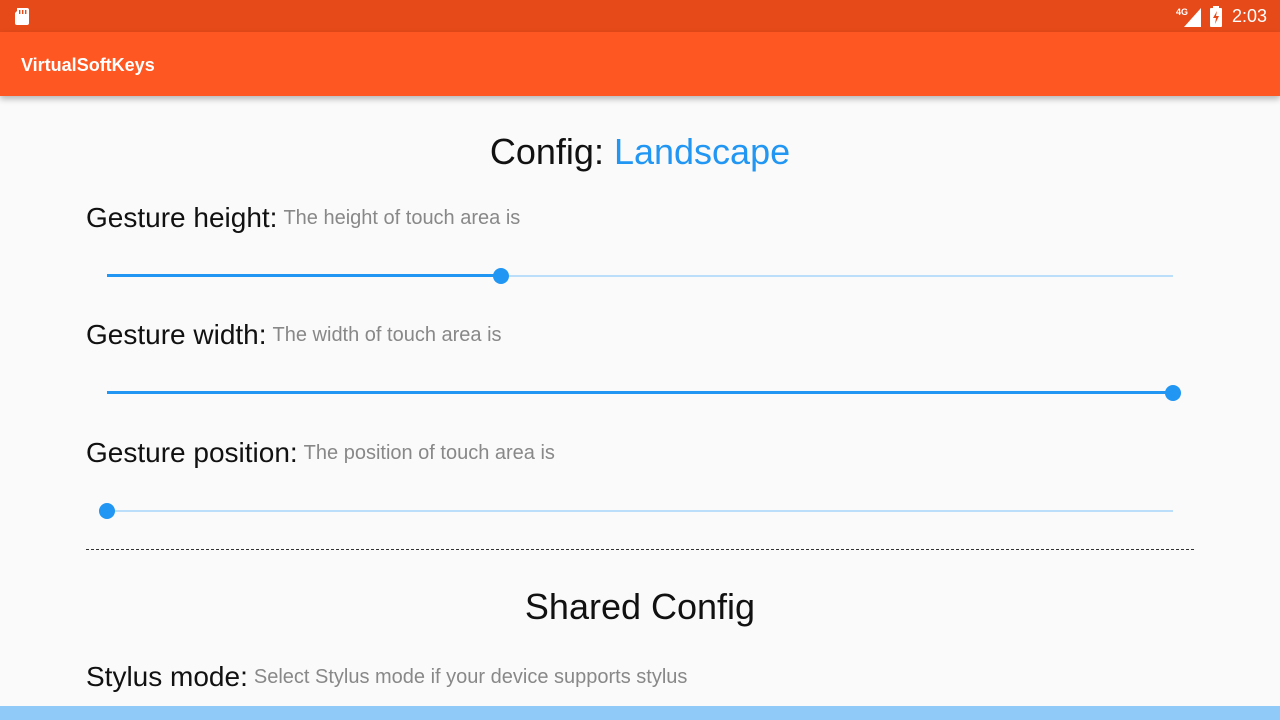 This screenshot has width=1280, height=720. I want to click on sd-card-icon, so click(22, 16).